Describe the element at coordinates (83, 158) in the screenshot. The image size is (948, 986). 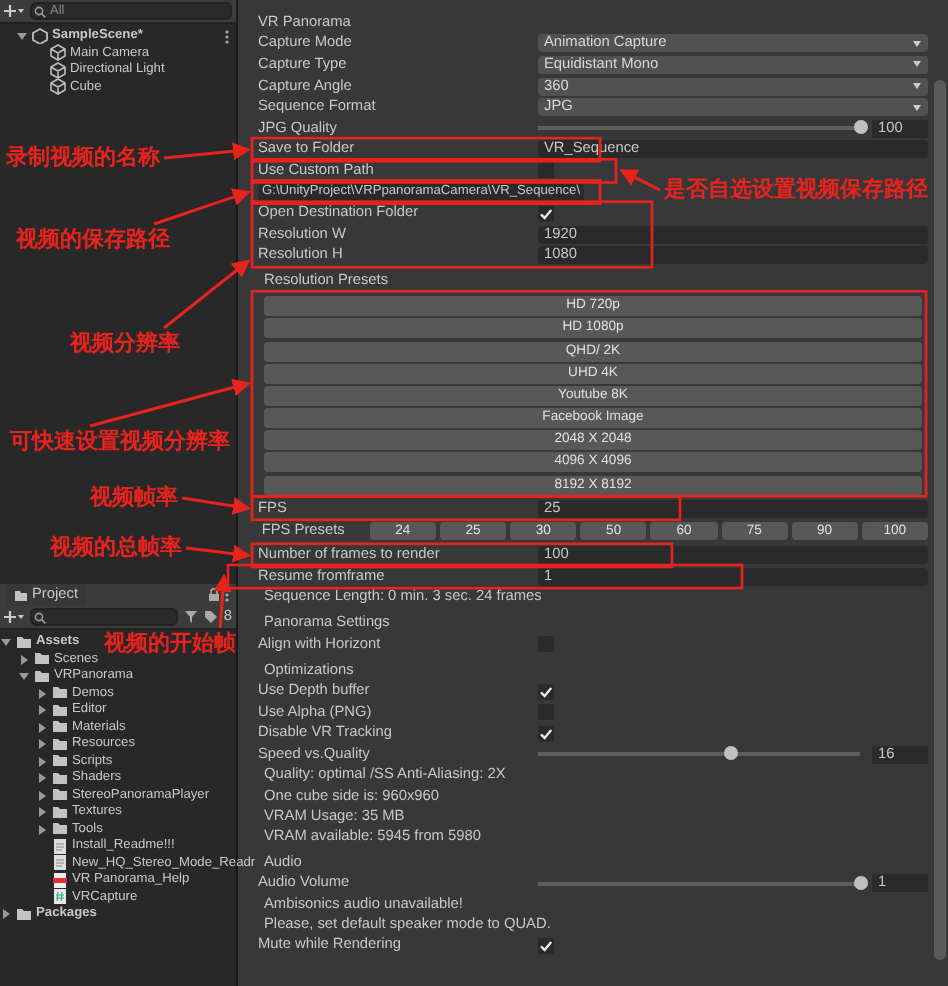
I see `annotation-label: 录制视频的名称` at that location.